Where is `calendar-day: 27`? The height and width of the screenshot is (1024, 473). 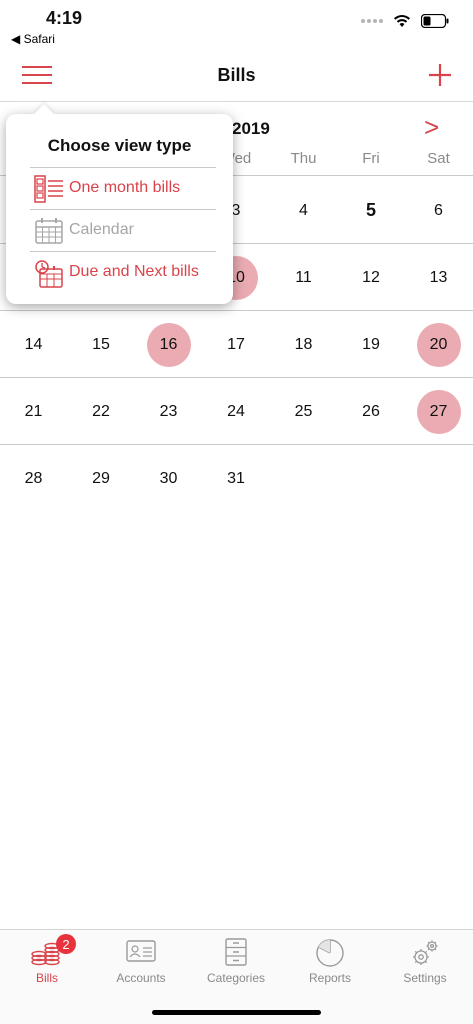
calendar-day: 27 is located at coordinates (438, 411).